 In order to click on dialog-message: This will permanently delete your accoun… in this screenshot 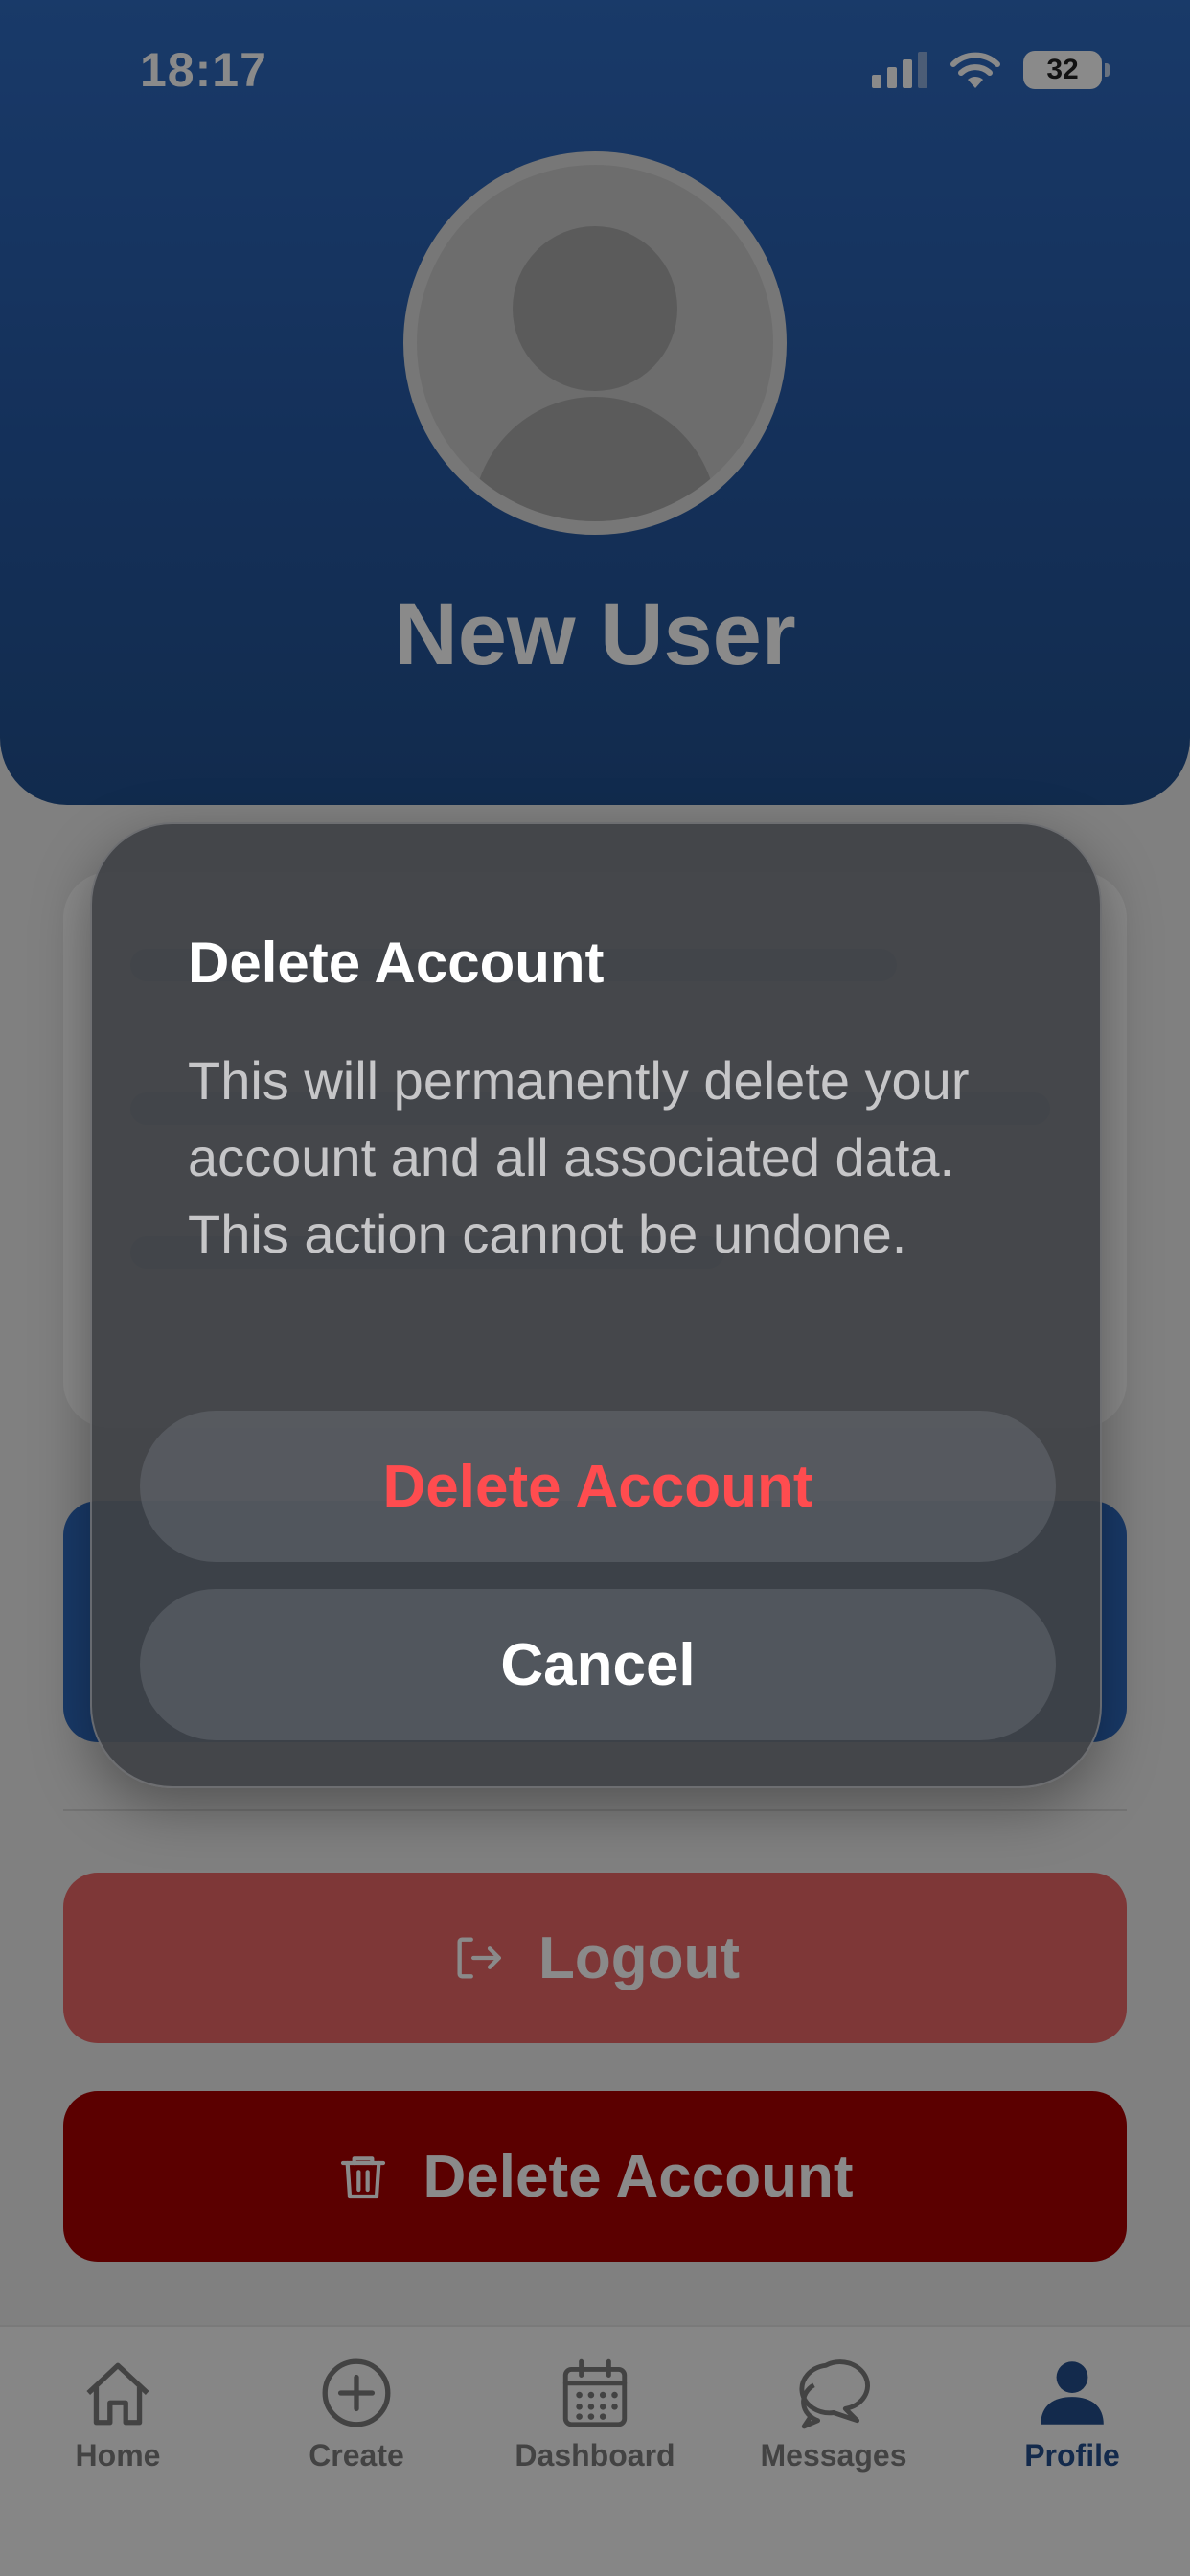, I will do `click(579, 1157)`.